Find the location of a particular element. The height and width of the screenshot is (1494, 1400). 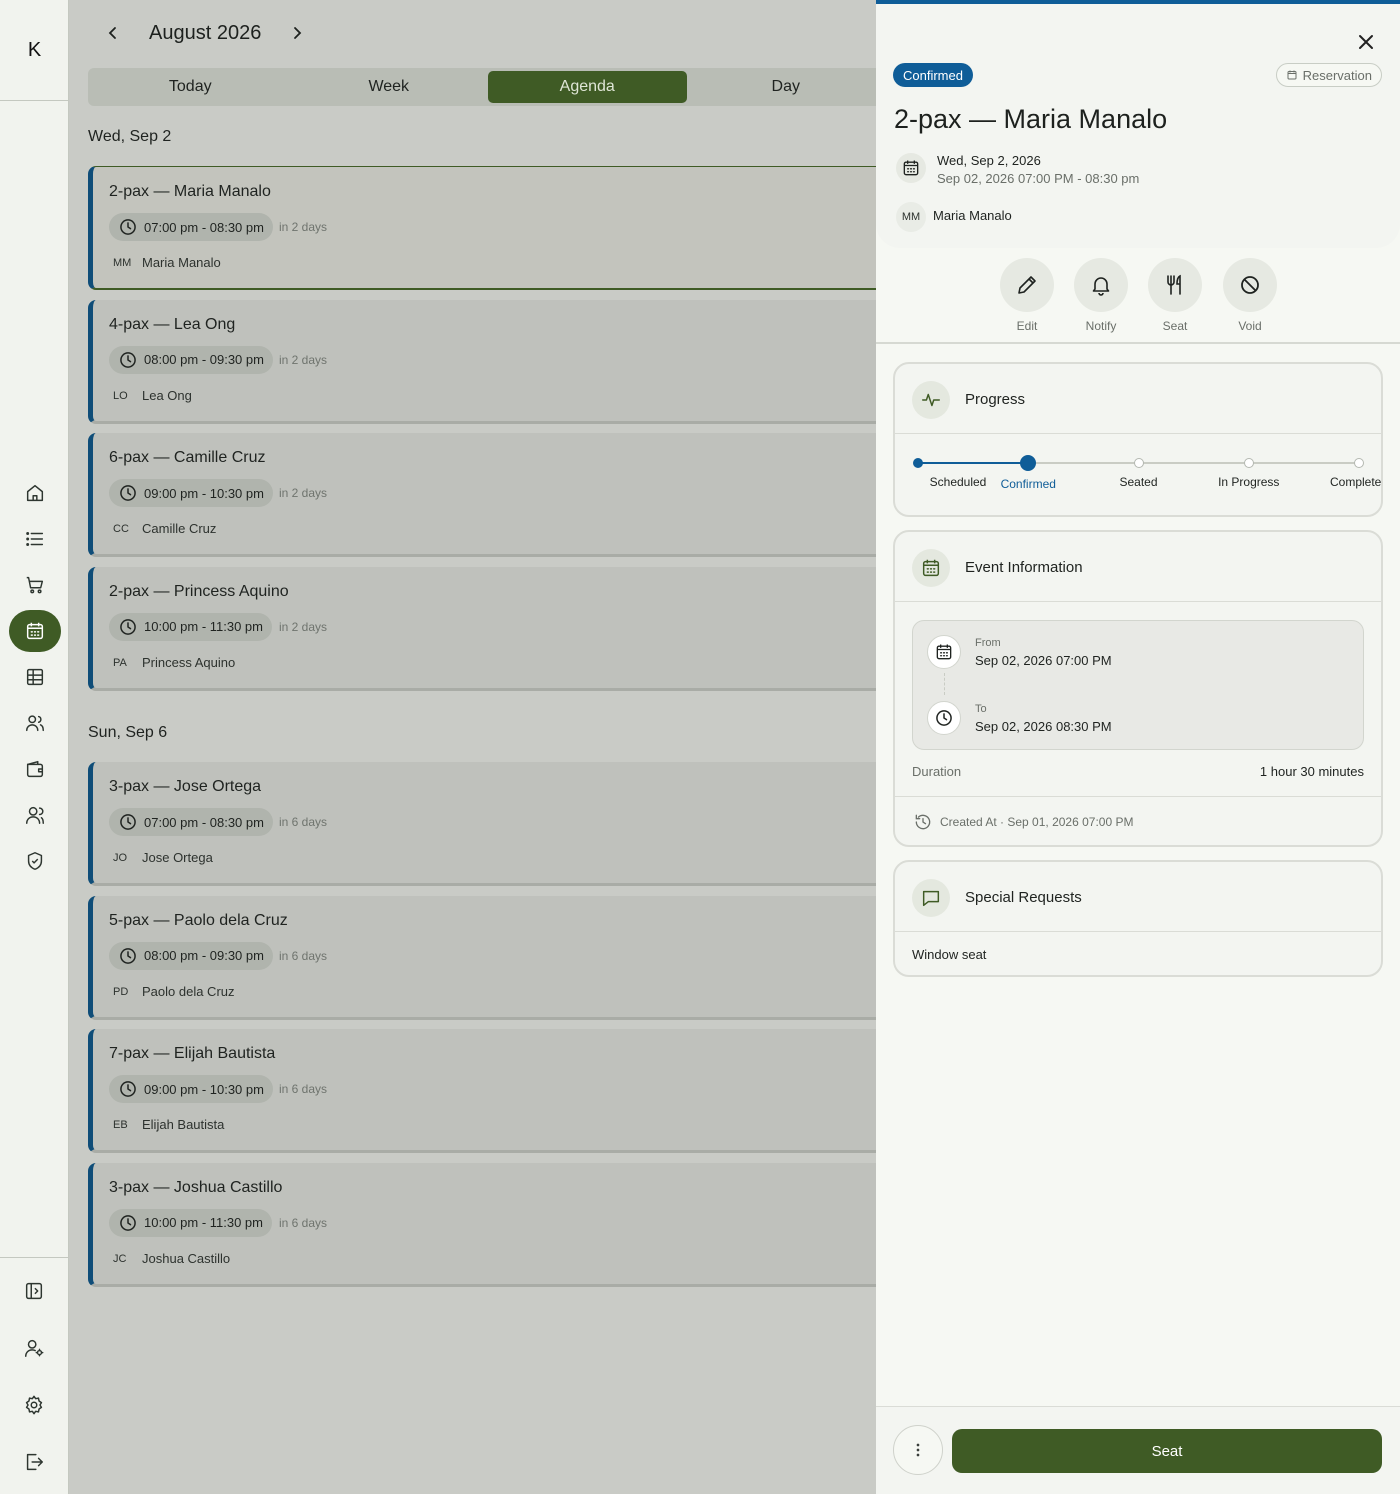

progress-step-label: Seated is located at coordinates (1138, 482).